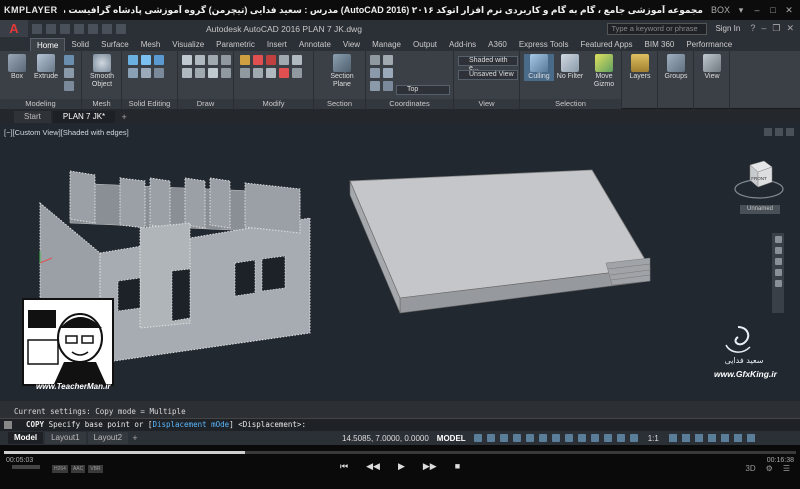 Image resolution: width=800 pixels, height=489 pixels. Describe the element at coordinates (657, 28) in the screenshot. I see `search-input: Type a keyword or phrase` at that location.